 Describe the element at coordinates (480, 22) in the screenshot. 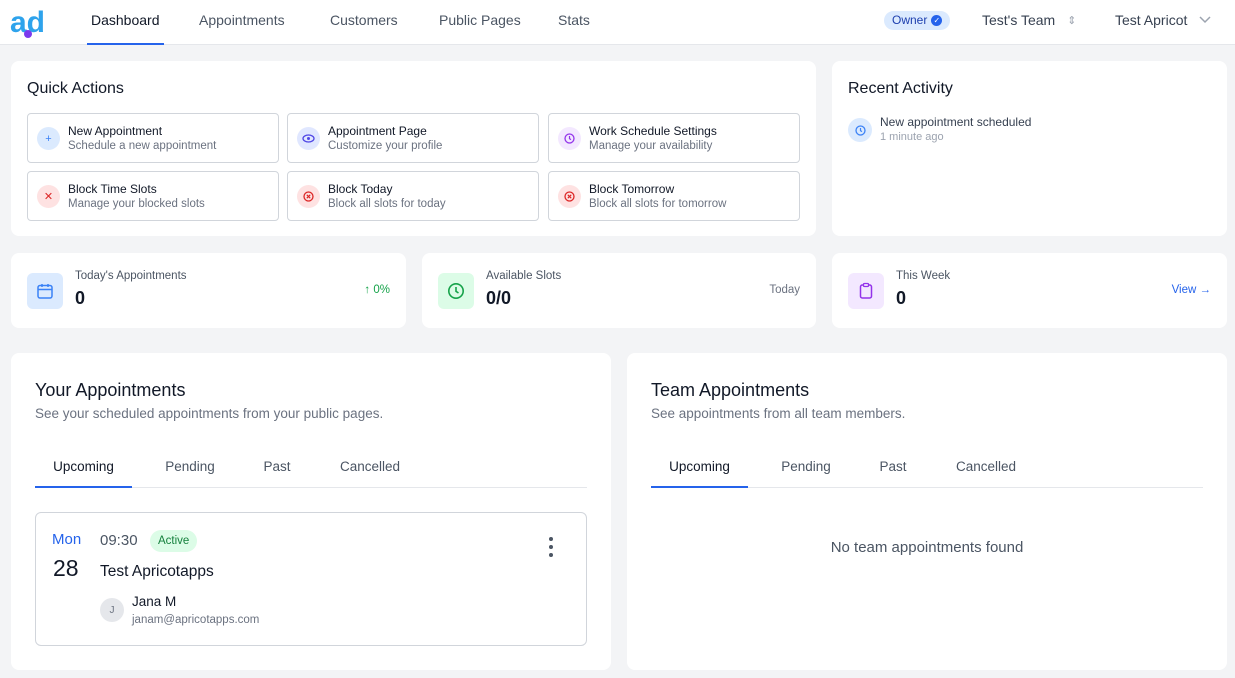

I see `nav-tab-public-pages: Public Pages` at that location.